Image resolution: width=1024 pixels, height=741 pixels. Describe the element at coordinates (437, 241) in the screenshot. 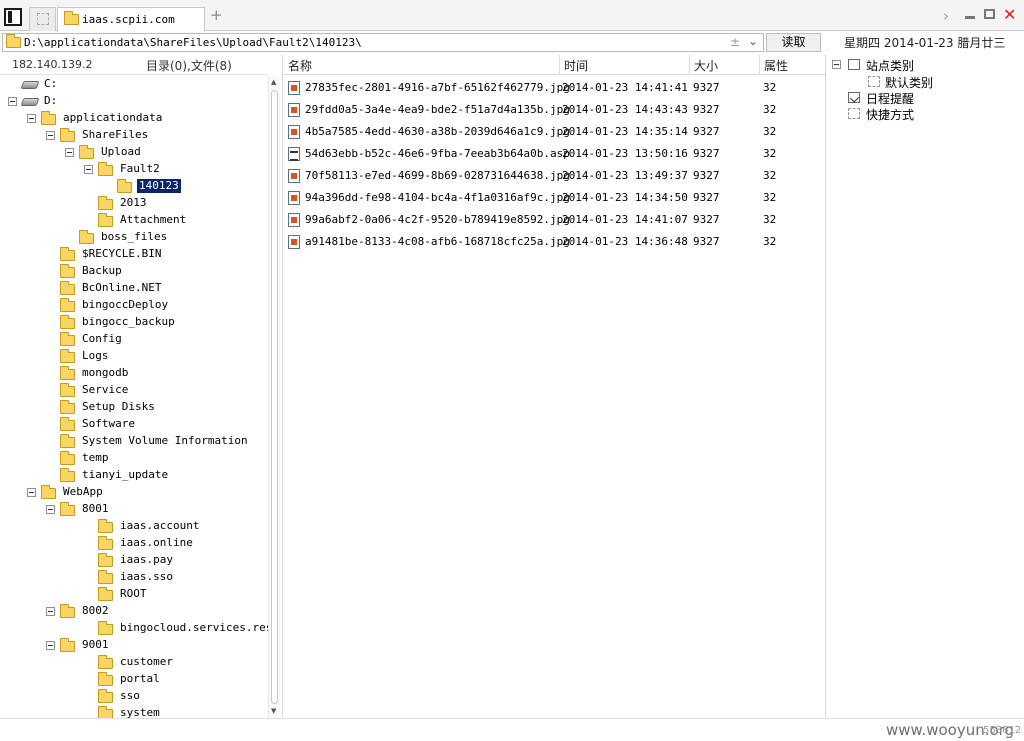

I see `file-name: a91481be-8133-4c08-afb6-168718cfc25a.jpg` at that location.